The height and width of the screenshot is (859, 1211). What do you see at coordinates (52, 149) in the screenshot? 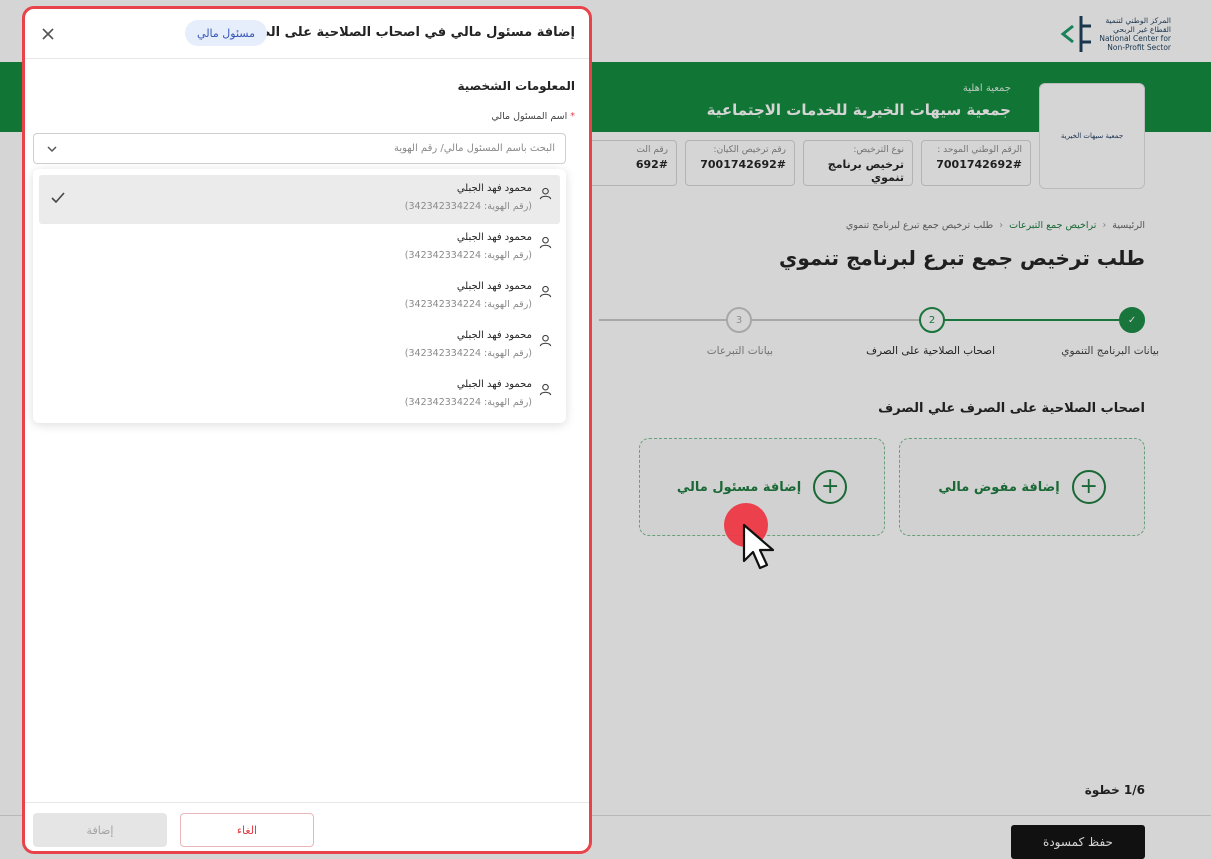
I see `chevron-down-icon` at bounding box center [52, 149].